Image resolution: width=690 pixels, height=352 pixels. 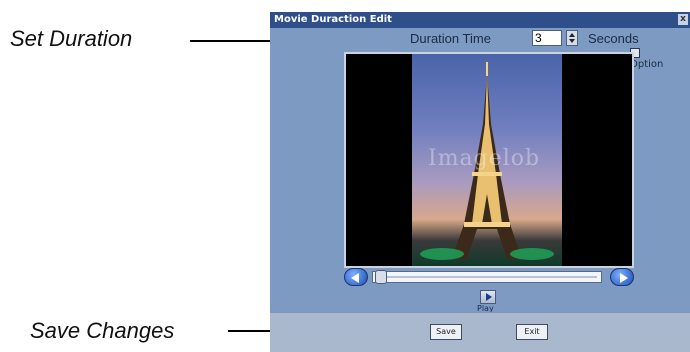 What do you see at coordinates (547, 38) in the screenshot?
I see `duration-input` at bounding box center [547, 38].